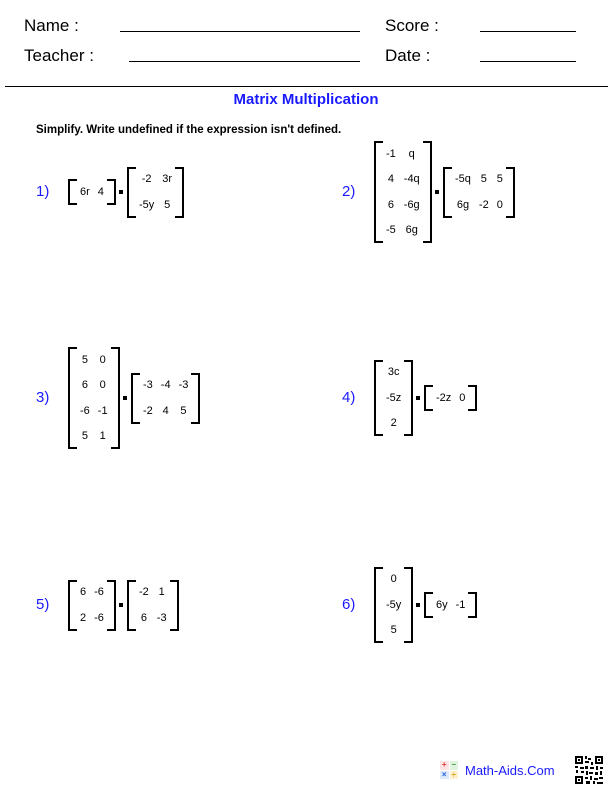 Image resolution: width=612 pixels, height=792 pixels. Describe the element at coordinates (391, 230) in the screenshot. I see `matrix-entry: -5` at that location.